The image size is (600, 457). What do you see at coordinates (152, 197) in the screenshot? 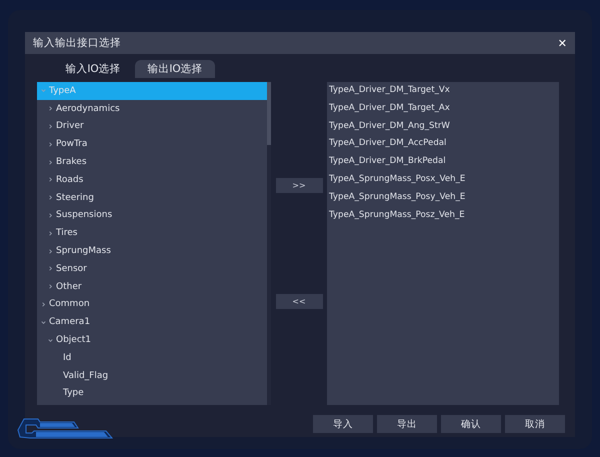
I see `tree-item: Steering` at bounding box center [152, 197].